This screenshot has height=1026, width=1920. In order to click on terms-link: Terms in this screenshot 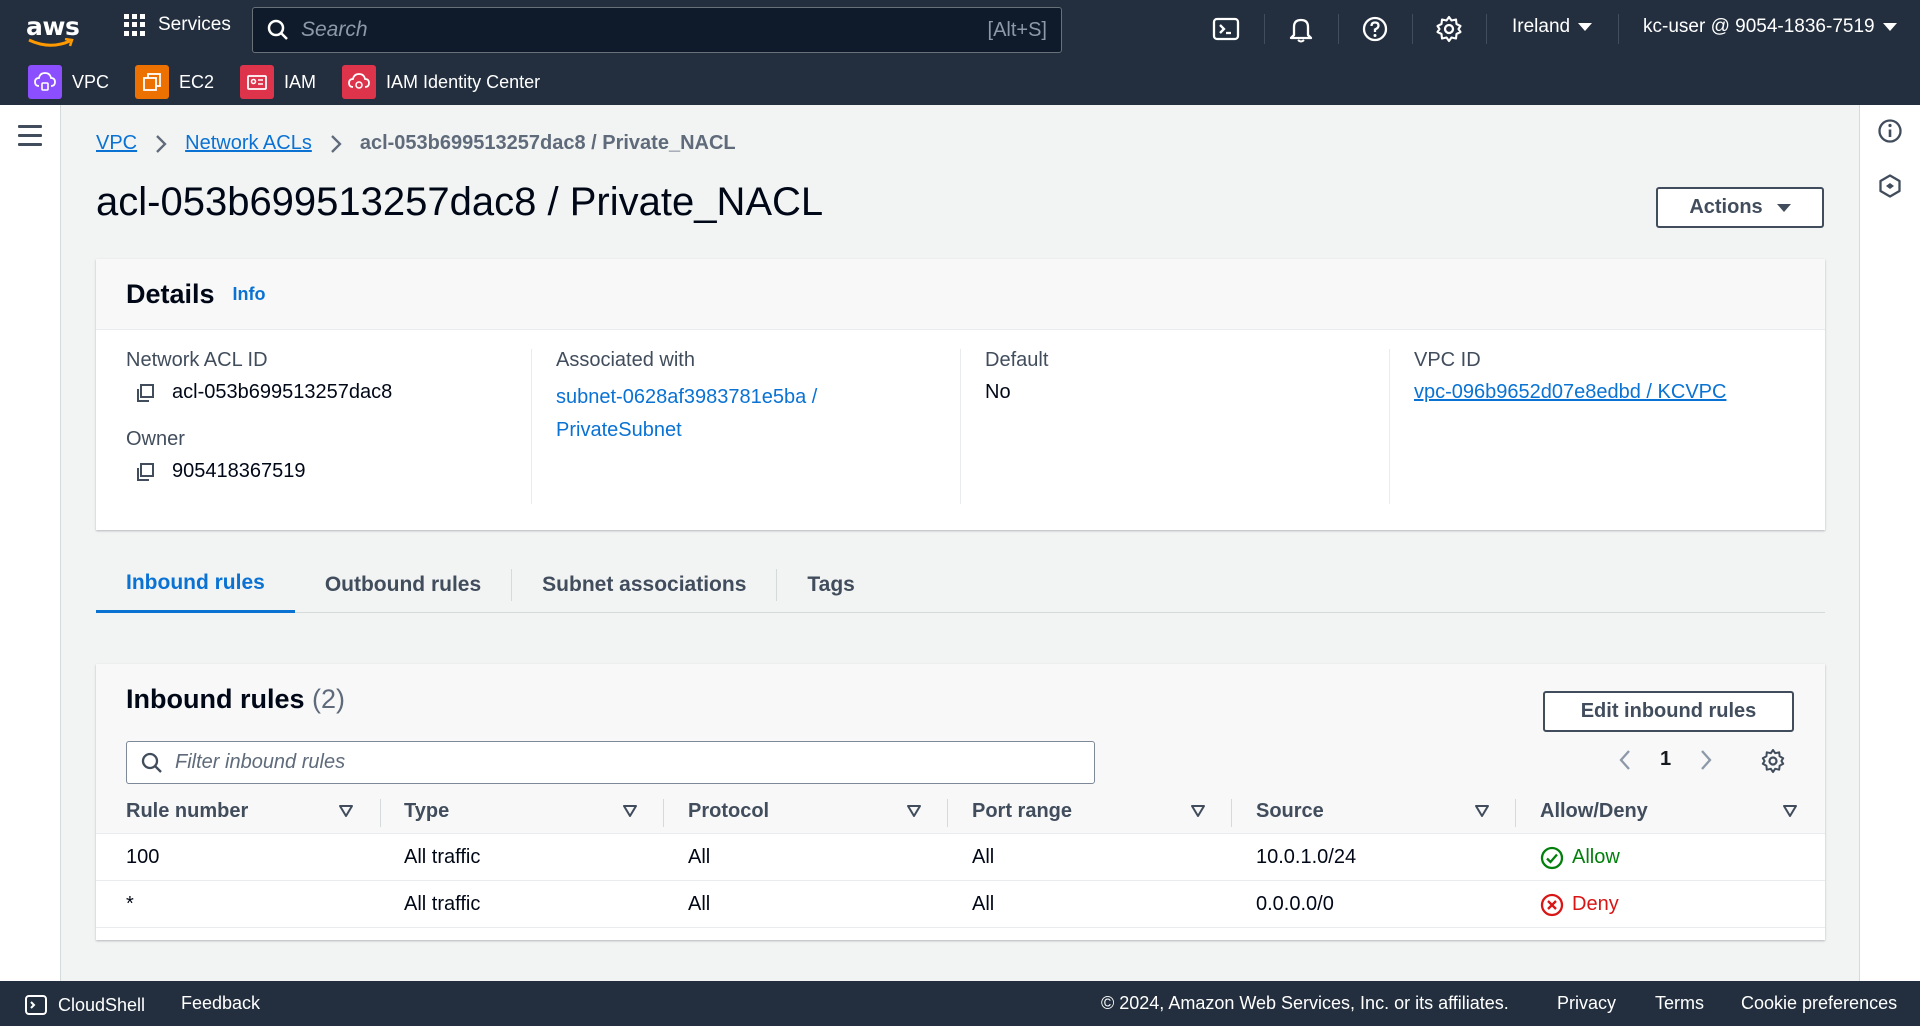, I will do `click(1679, 1003)`.